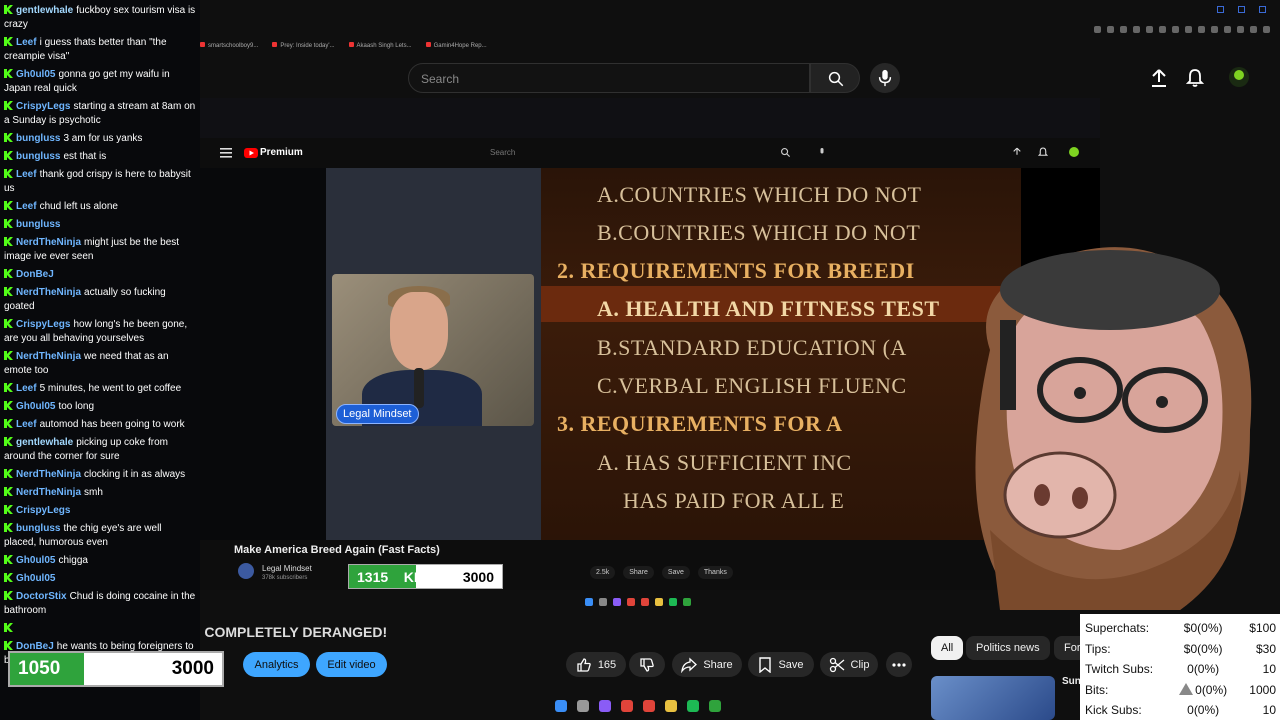 The image size is (1280, 720). I want to click on like-button: 165, so click(596, 664).